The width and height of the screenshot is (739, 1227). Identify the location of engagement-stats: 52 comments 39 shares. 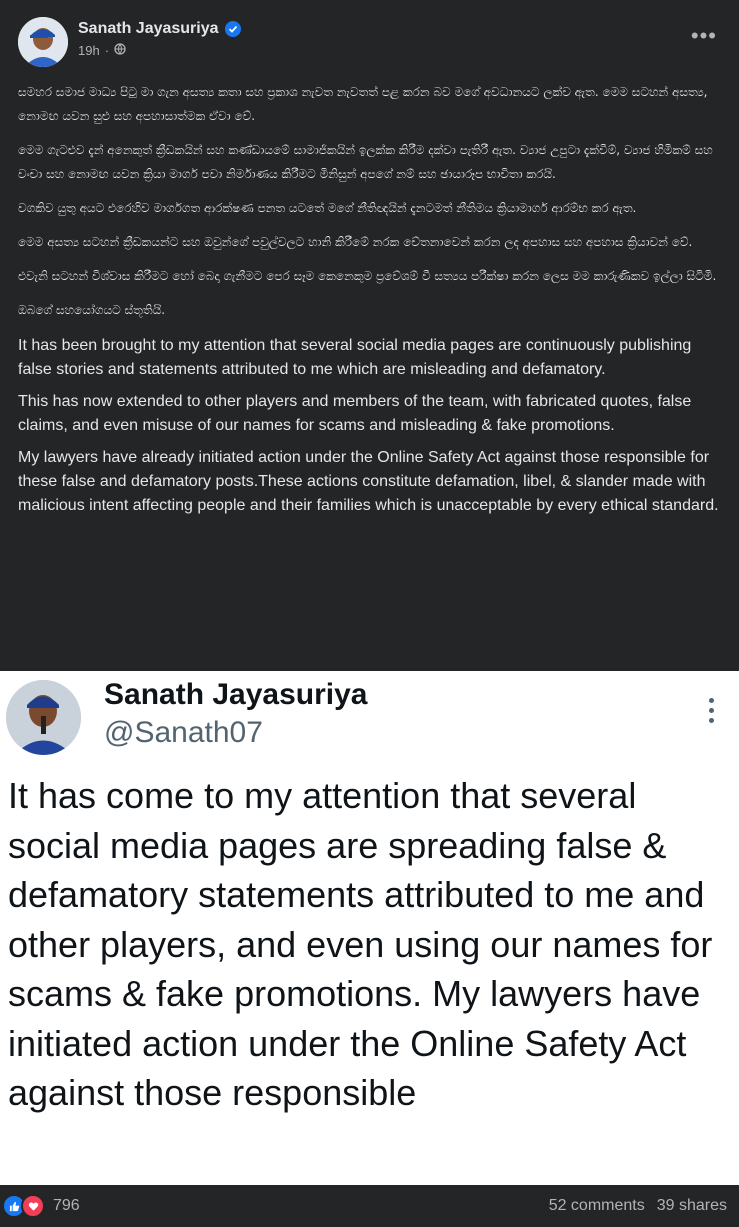
(638, 1206).